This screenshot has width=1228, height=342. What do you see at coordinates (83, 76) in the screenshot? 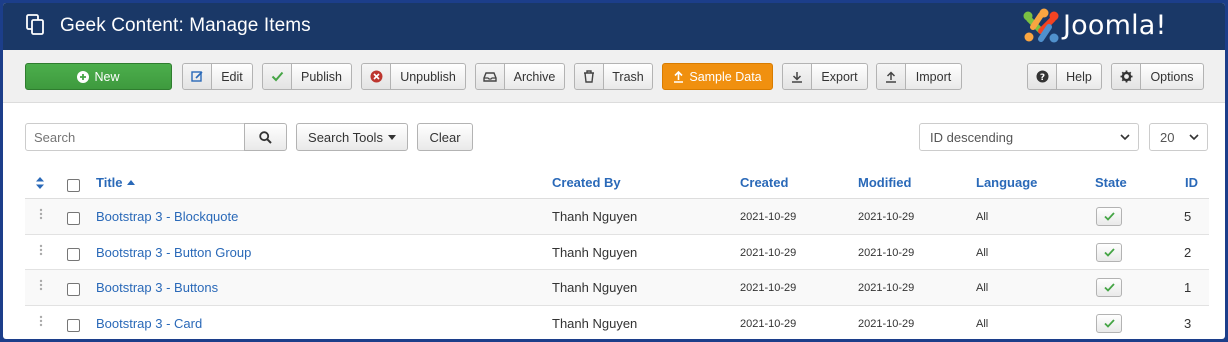
I see `plus-circle-icon` at bounding box center [83, 76].